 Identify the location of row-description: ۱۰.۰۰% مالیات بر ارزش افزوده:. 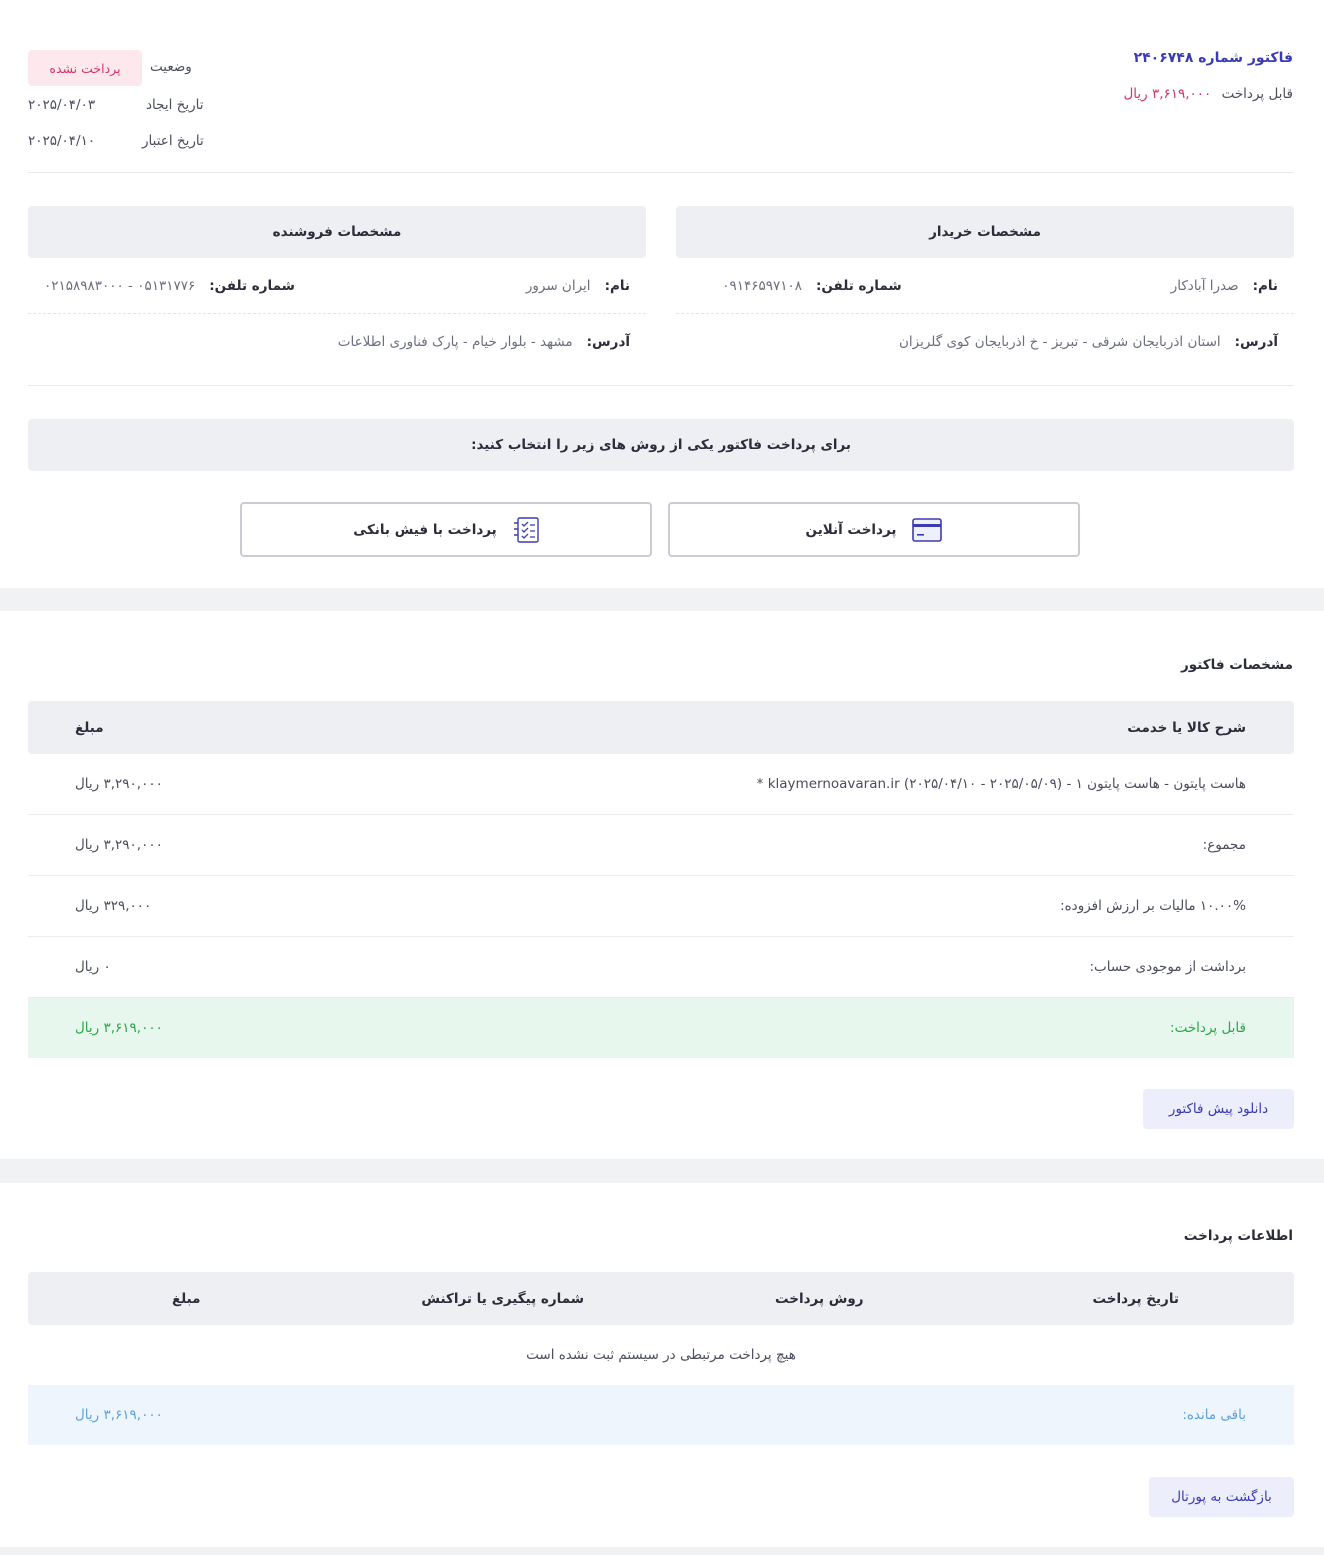
(1153, 906).